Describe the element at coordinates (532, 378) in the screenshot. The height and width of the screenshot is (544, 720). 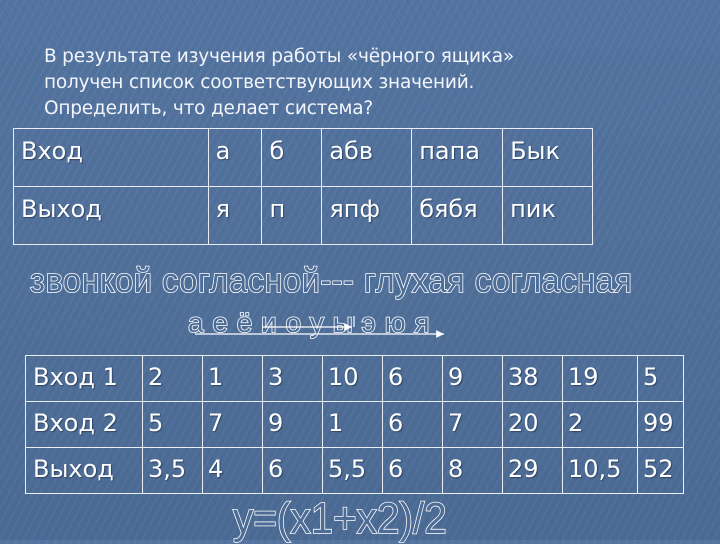
I see `table-cell: 38` at that location.